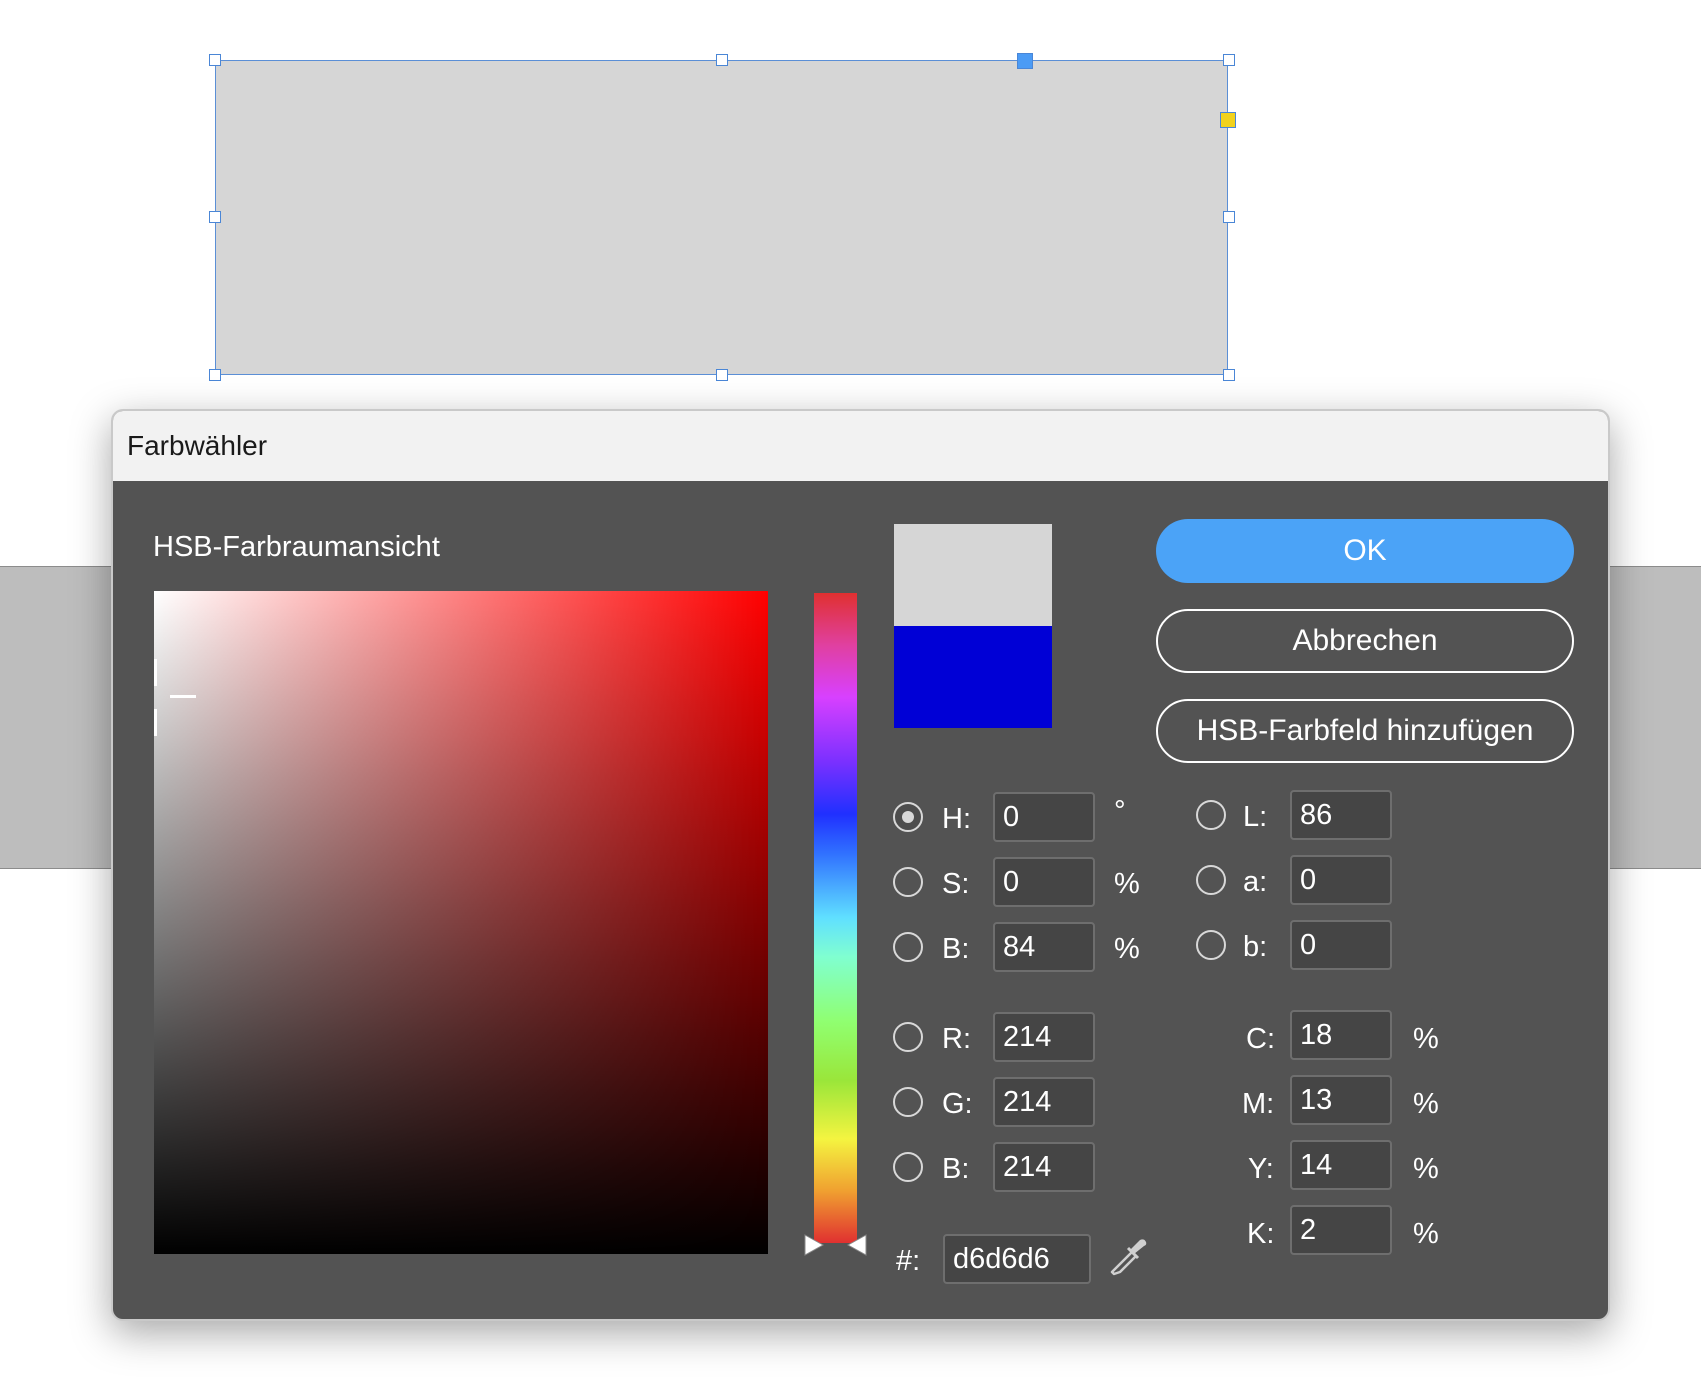 The width and height of the screenshot is (1701, 1385). I want to click on dialog-title: Farbwähler, so click(197, 445).